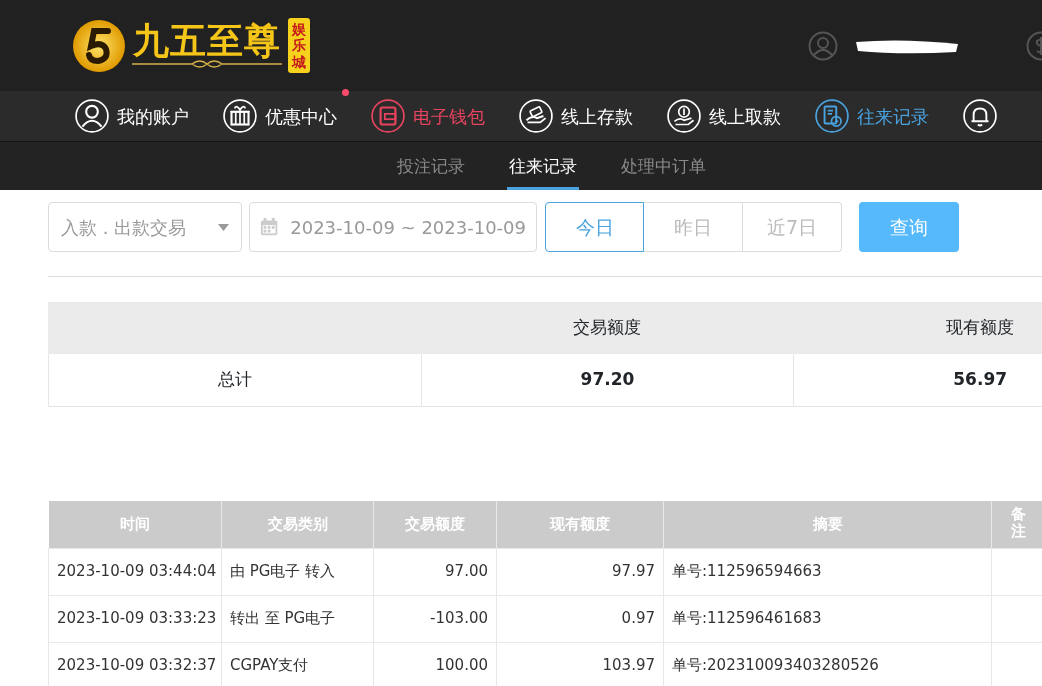  I want to click on nav-link: 线上取款, so click(745, 116).